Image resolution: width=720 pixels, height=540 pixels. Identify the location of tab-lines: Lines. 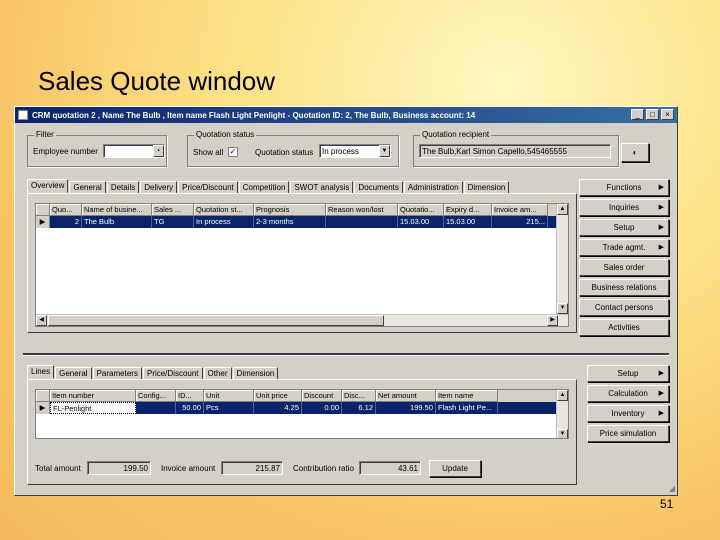
(41, 372).